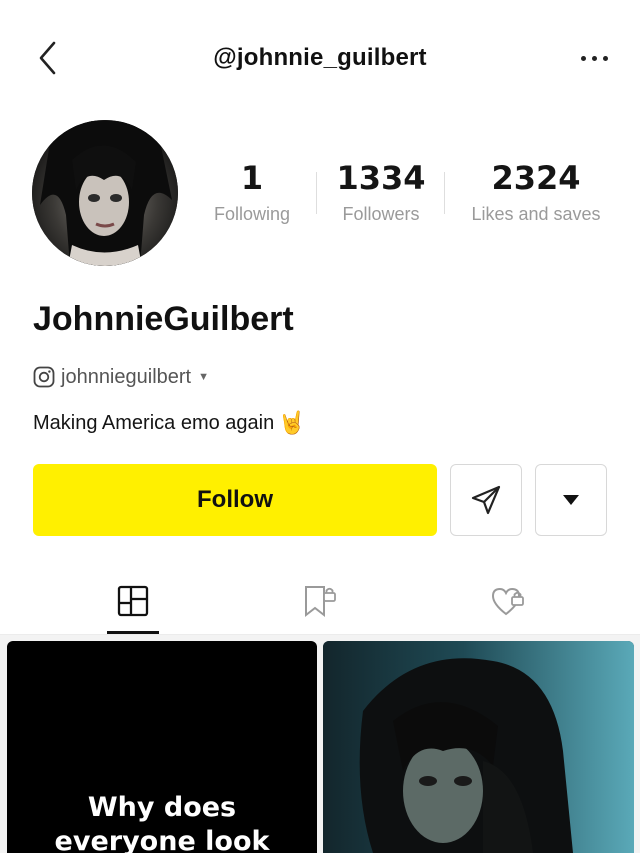  I want to click on message-button, so click(486, 500).